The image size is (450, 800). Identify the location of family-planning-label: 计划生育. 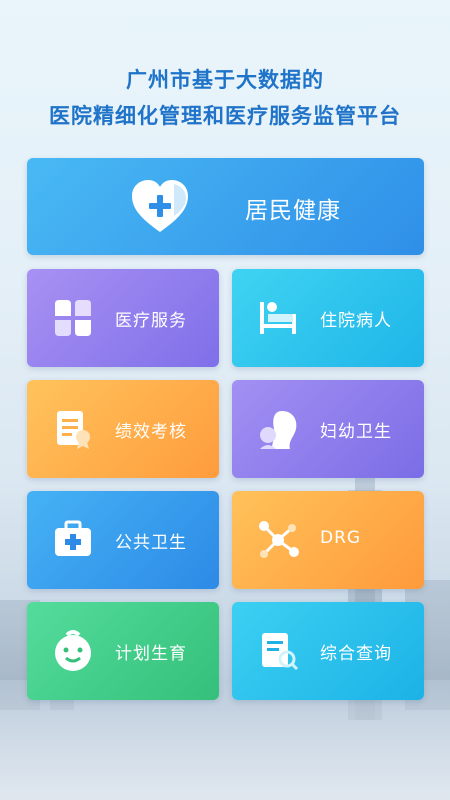
(151, 654).